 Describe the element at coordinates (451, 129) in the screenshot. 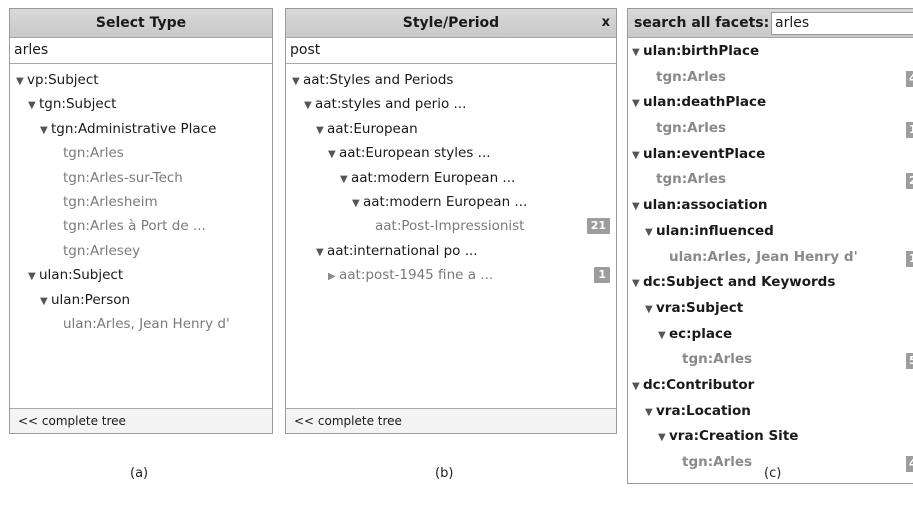

I see `tree-node-item: ▼ aat:European` at that location.